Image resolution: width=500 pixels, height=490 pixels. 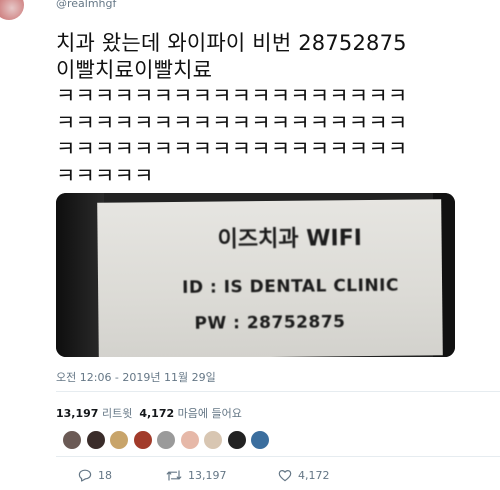 I want to click on like-count: 4,172, so click(x=314, y=475).